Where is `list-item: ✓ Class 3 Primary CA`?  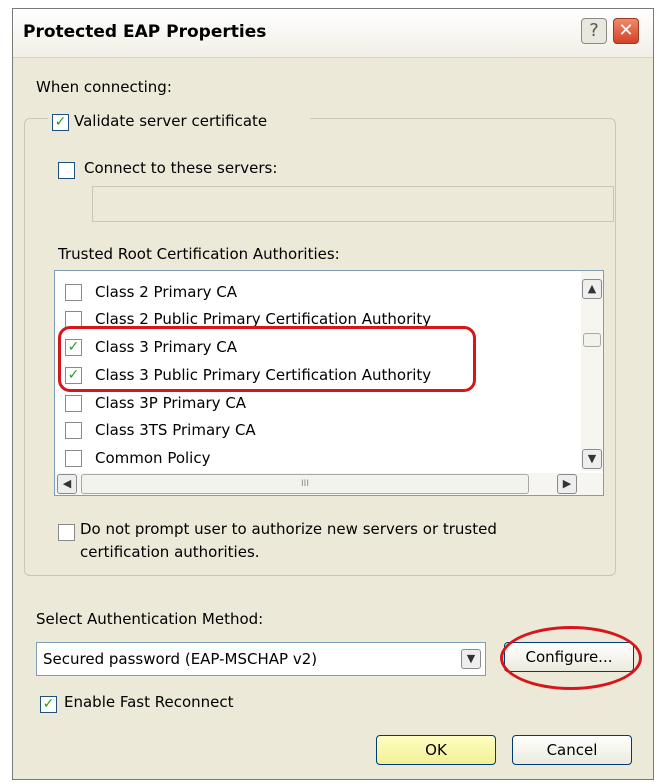
list-item: ✓ Class 3 Primary CA is located at coordinates (315, 347).